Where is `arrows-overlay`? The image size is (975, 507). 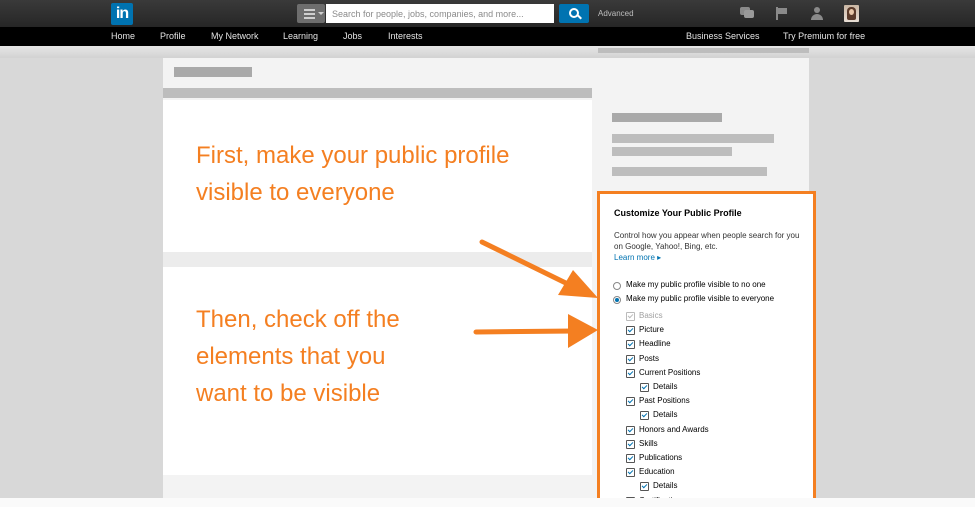
arrows-overlay is located at coordinates (535, 293).